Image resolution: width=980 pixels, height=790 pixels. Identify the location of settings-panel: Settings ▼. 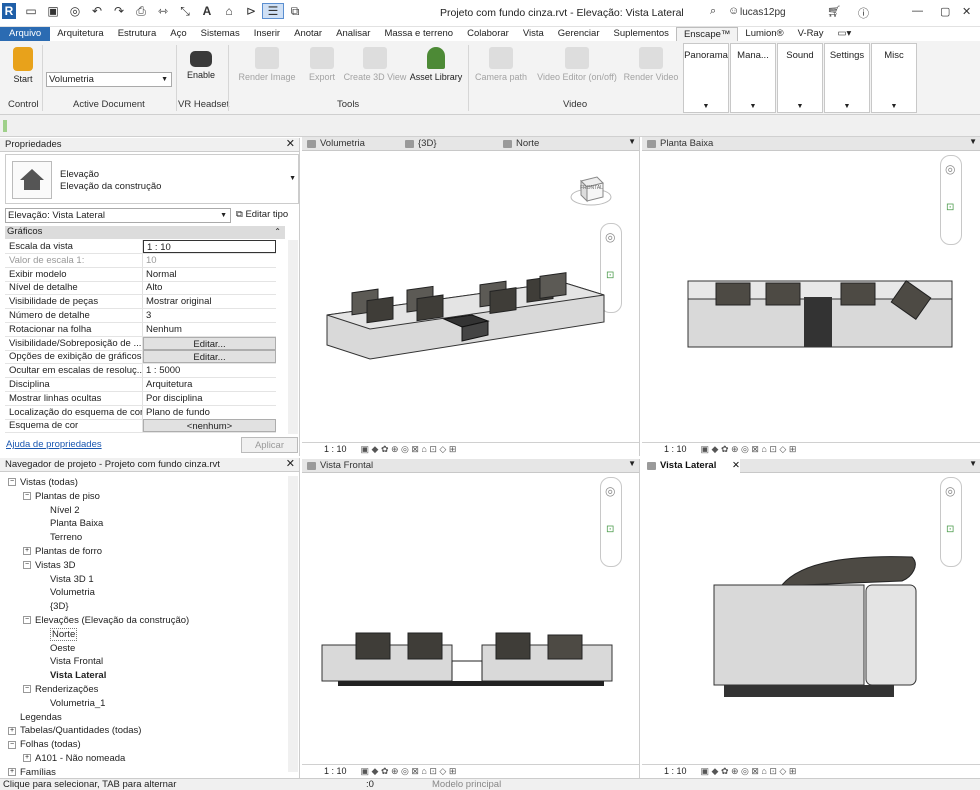
(847, 78).